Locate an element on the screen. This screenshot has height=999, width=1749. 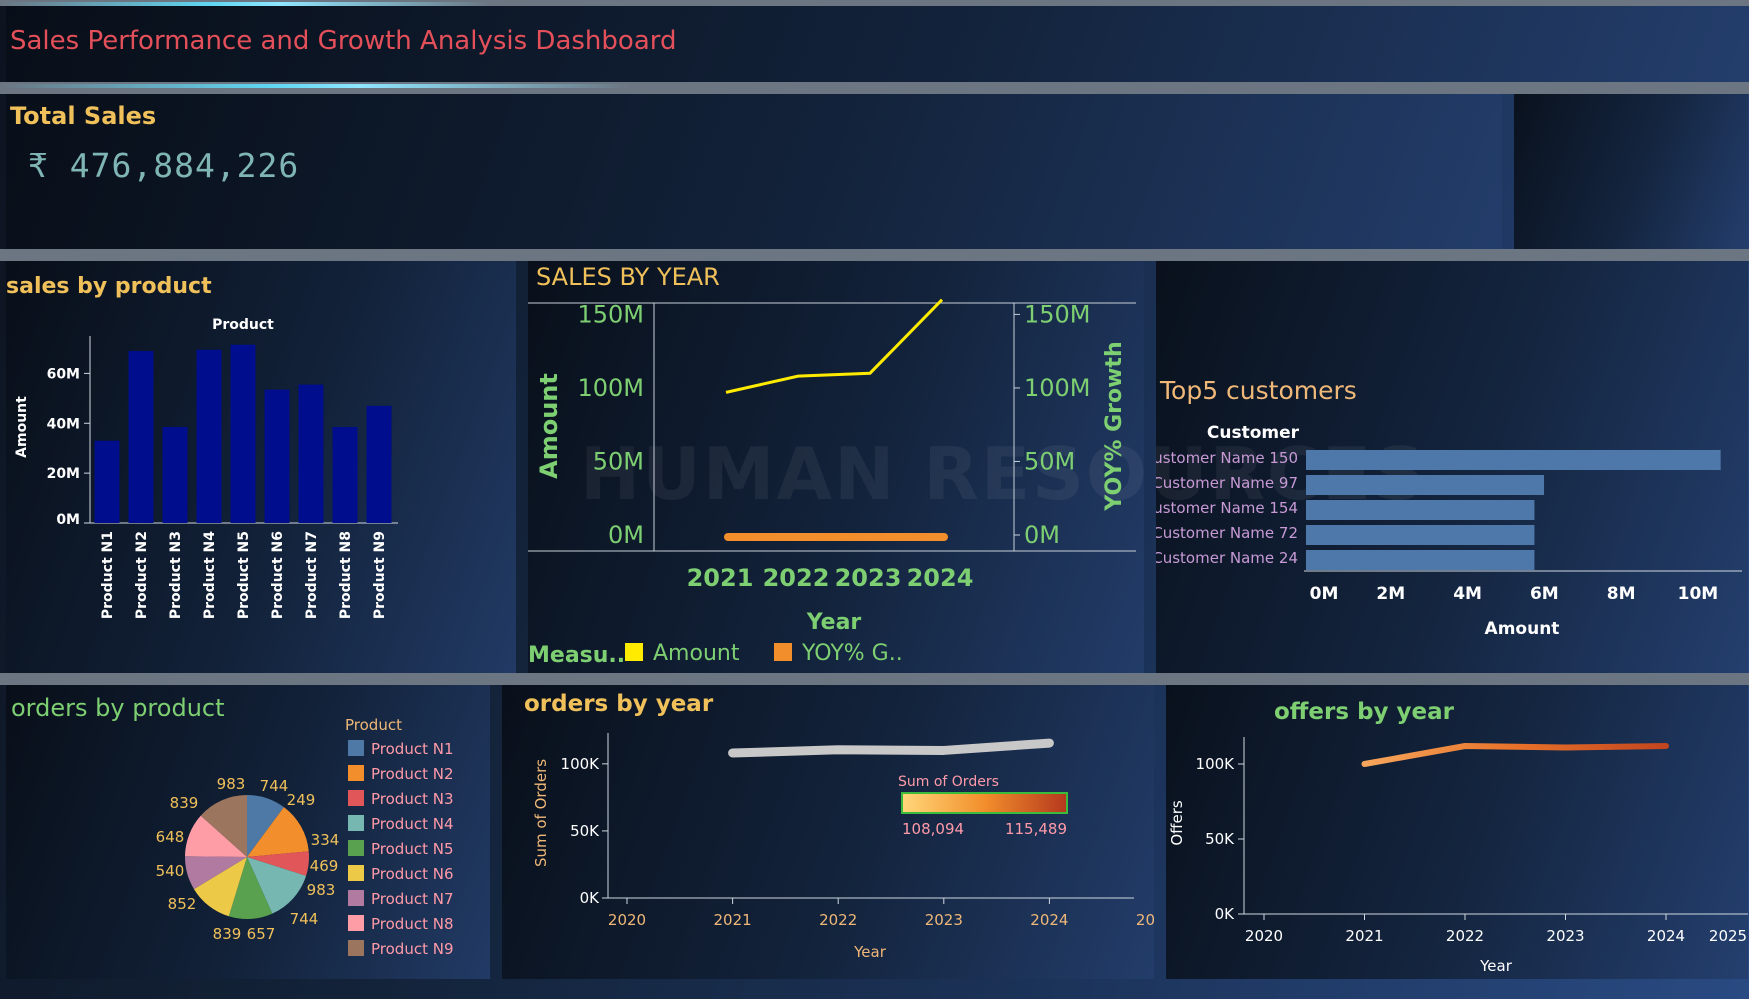
sales-by-year-legend-title: Measu.. is located at coordinates (576, 655).